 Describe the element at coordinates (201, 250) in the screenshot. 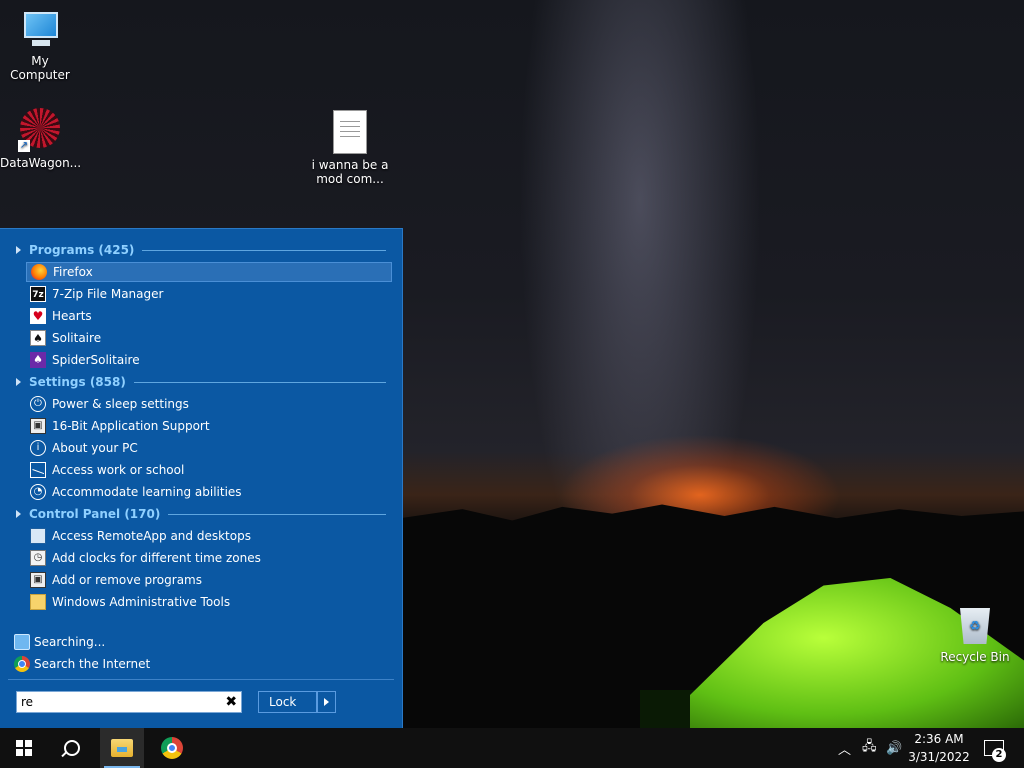

I see `group-header-programs: Programs (425)` at that location.